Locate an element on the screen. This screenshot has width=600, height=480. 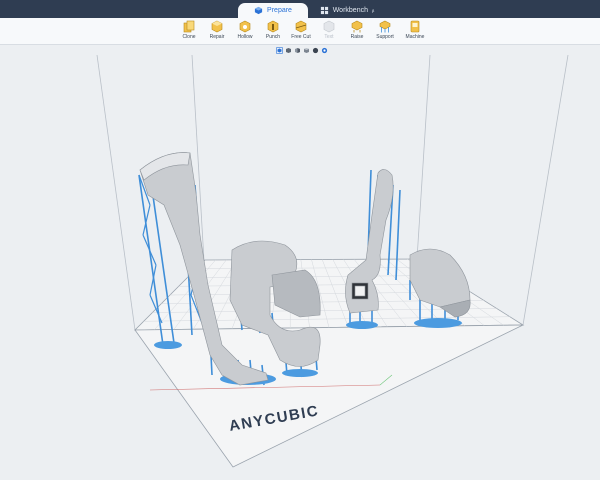
hollow-button: Hollow is located at coordinates (245, 32).